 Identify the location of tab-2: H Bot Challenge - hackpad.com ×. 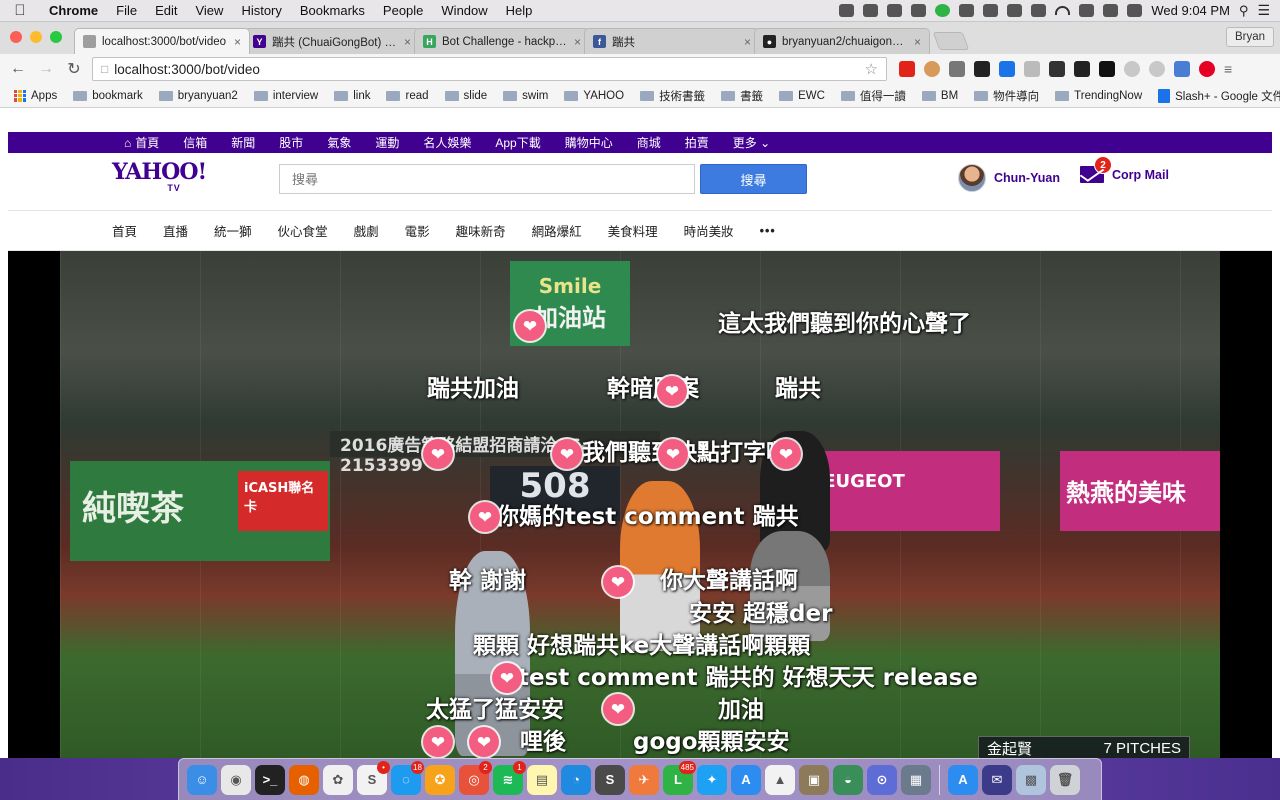
(502, 41).